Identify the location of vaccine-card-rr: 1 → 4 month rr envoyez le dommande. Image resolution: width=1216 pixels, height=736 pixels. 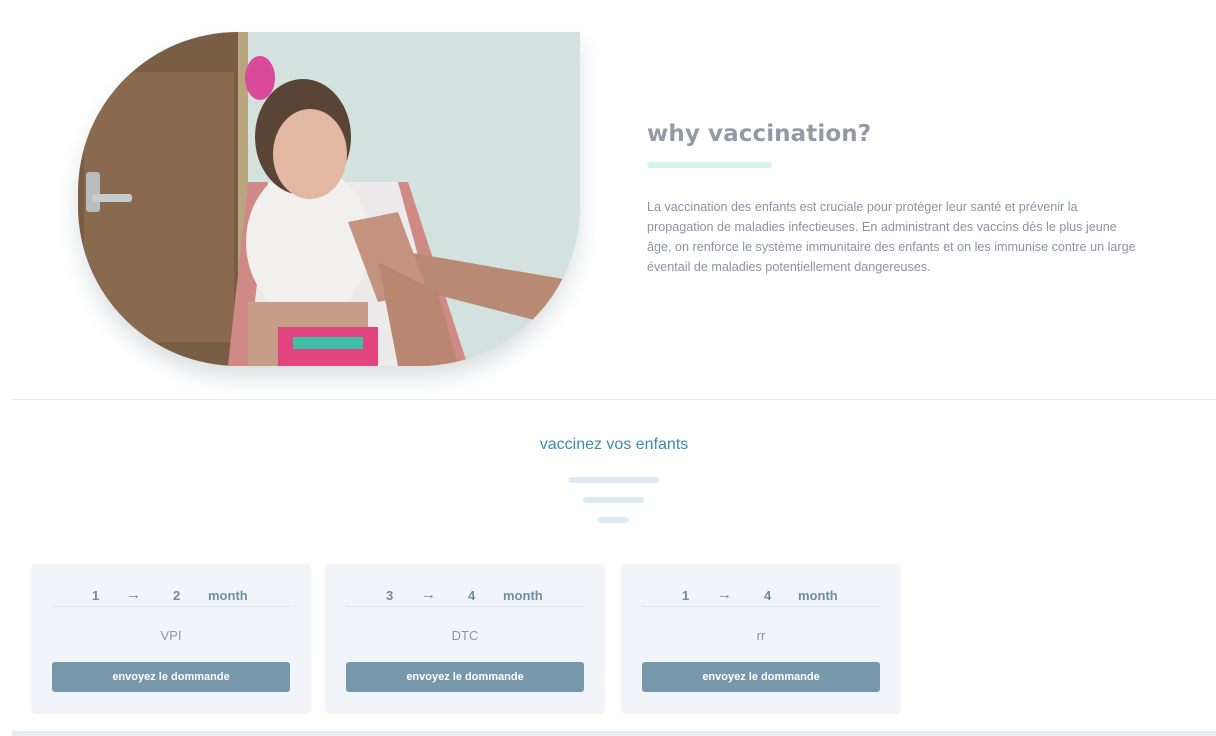
(761, 638).